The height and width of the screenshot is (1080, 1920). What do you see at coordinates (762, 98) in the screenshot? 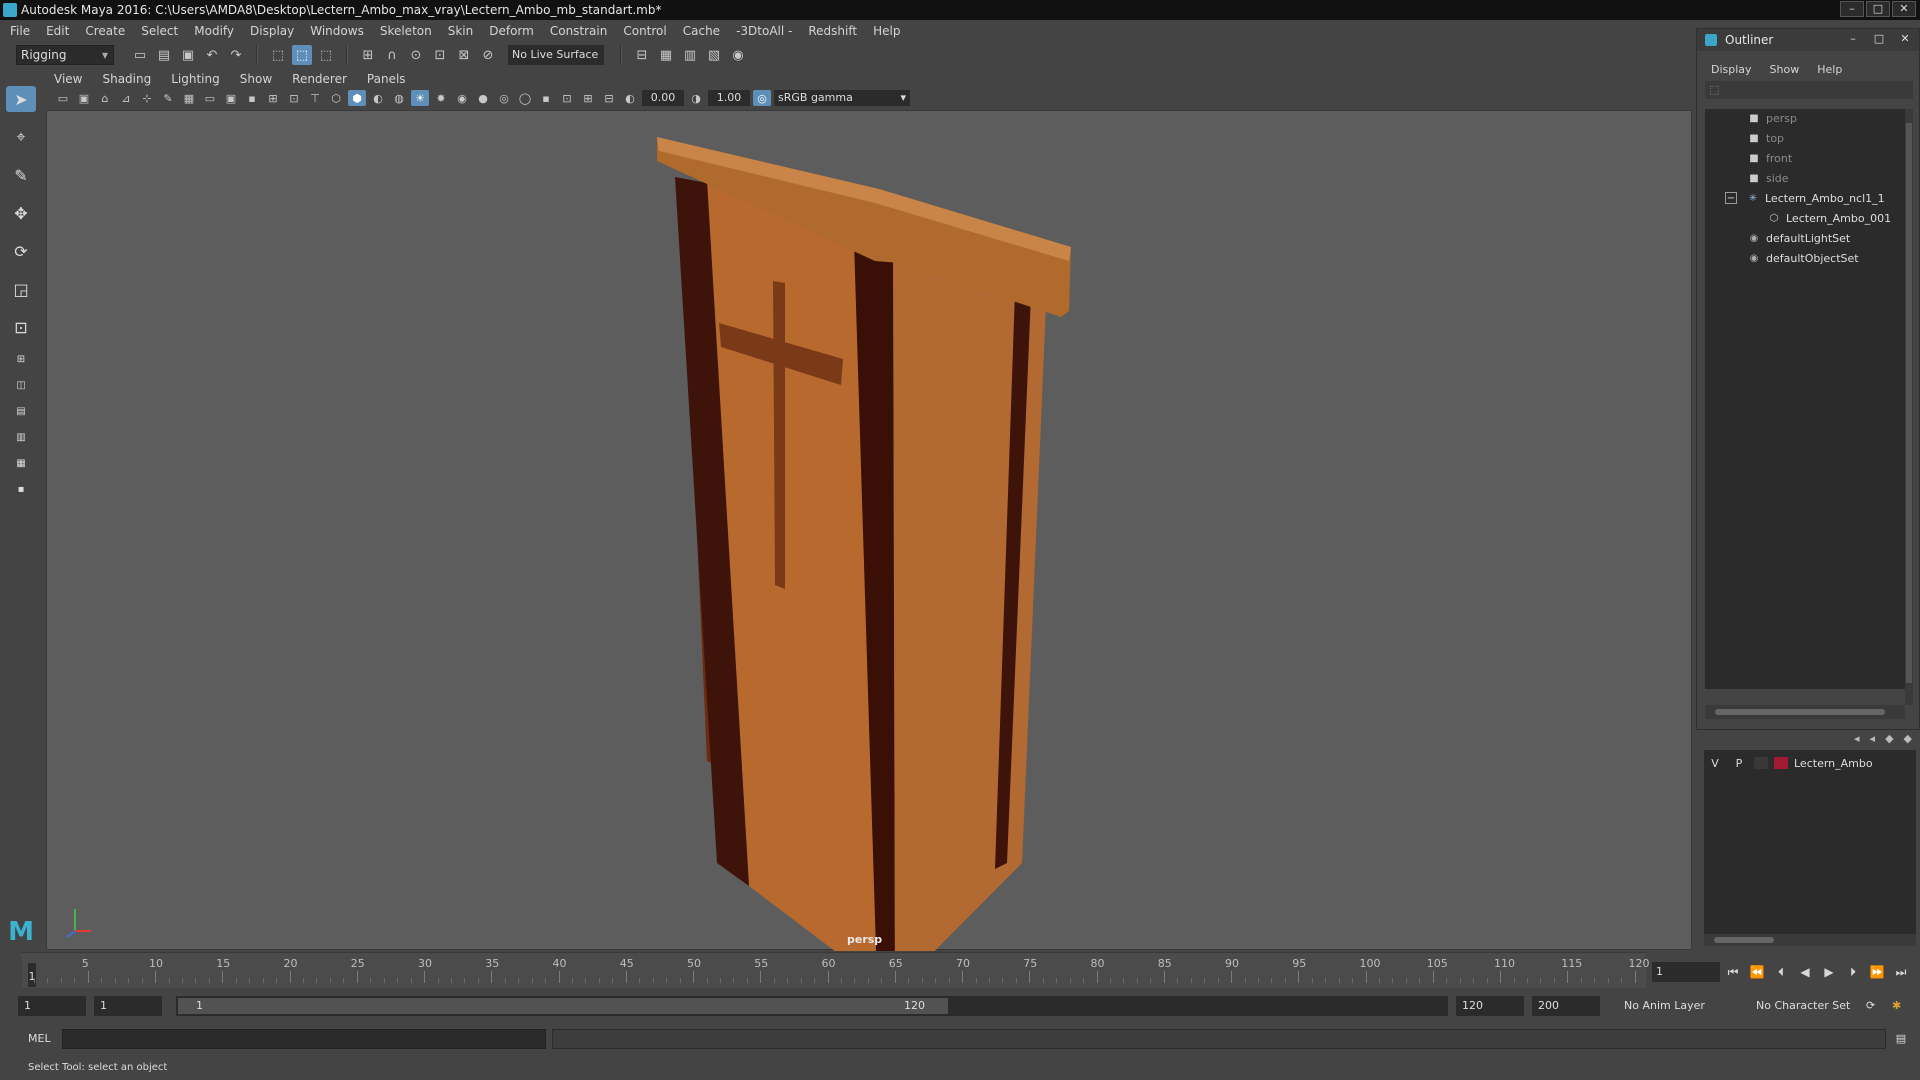
I see `color-management-icon: ◎` at bounding box center [762, 98].